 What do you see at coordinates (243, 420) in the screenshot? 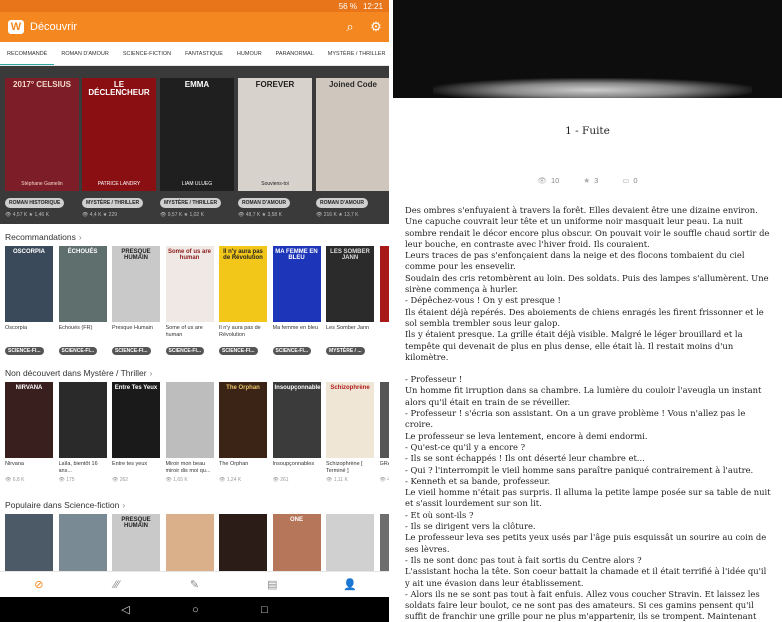
I see `book-cover: The Orphan` at bounding box center [243, 420].